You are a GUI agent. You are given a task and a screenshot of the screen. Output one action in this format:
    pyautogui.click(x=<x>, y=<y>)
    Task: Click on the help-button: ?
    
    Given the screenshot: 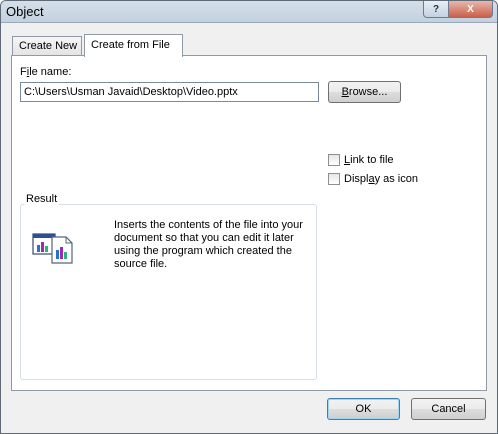 What is the action you would take?
    pyautogui.click(x=436, y=9)
    